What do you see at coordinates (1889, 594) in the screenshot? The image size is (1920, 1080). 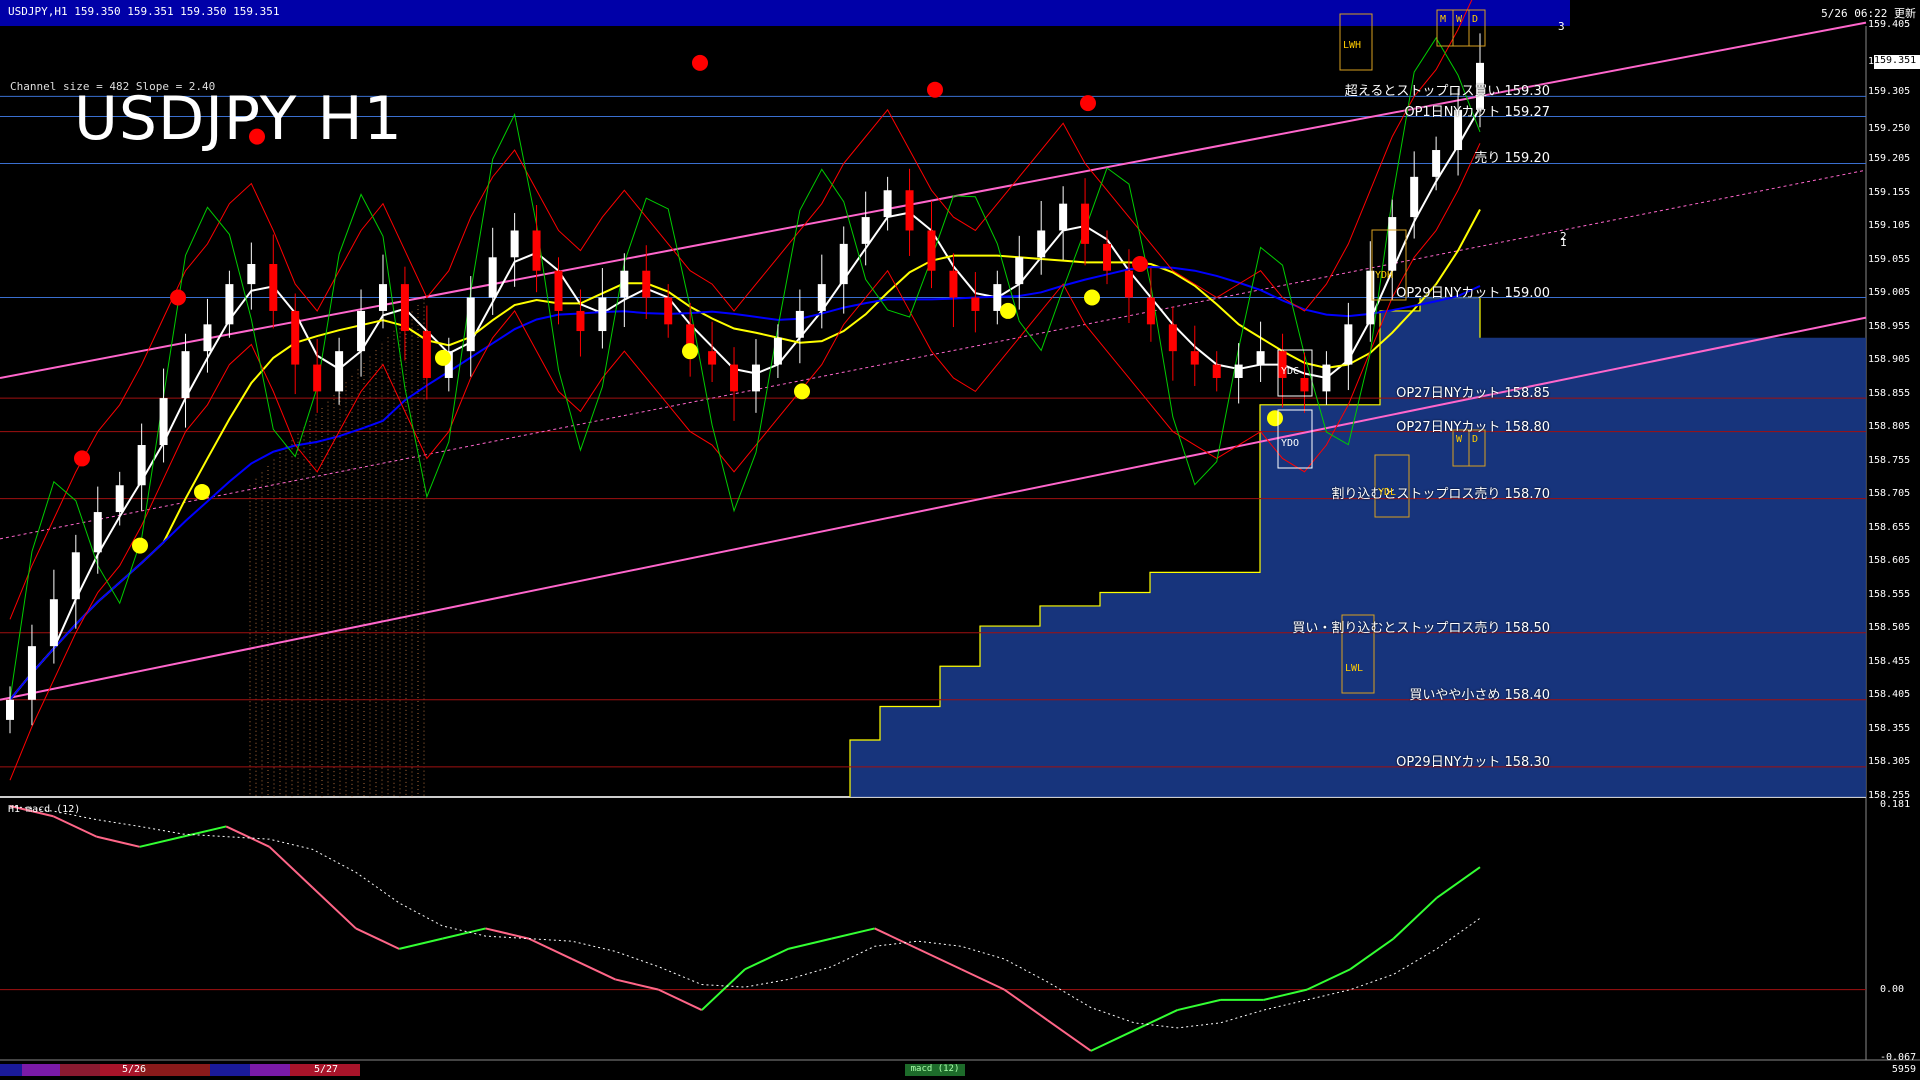 I see `price-tick: 158.555` at bounding box center [1889, 594].